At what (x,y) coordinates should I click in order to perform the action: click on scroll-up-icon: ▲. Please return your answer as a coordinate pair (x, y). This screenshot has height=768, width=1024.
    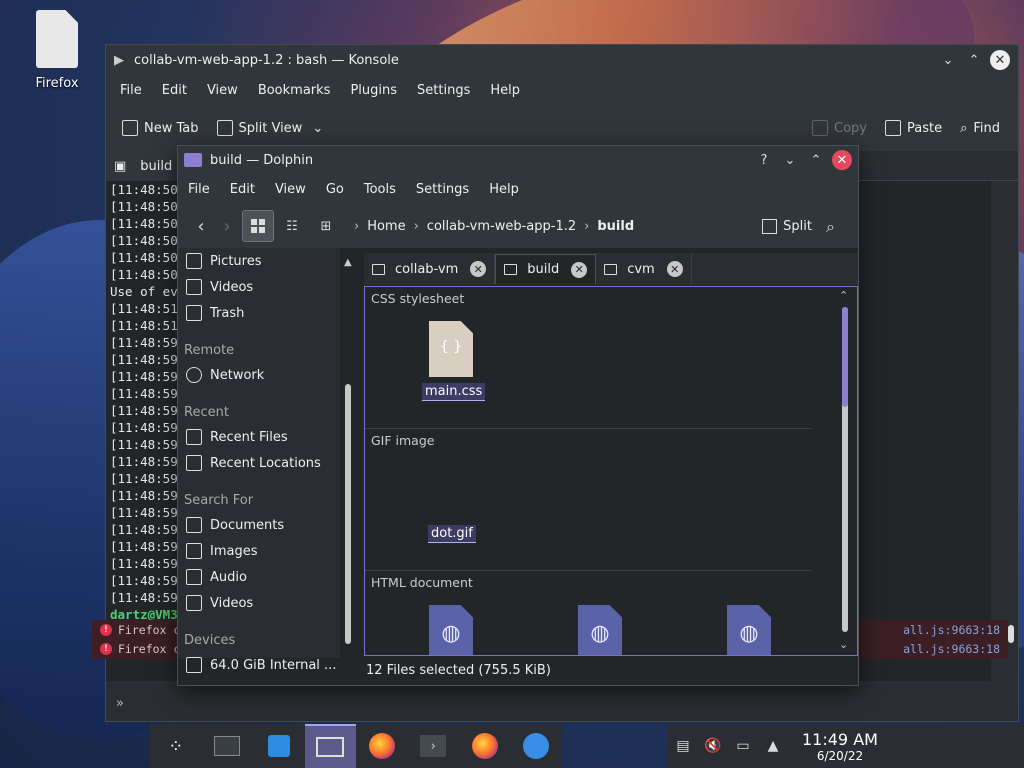
    Looking at the image, I should click on (348, 262).